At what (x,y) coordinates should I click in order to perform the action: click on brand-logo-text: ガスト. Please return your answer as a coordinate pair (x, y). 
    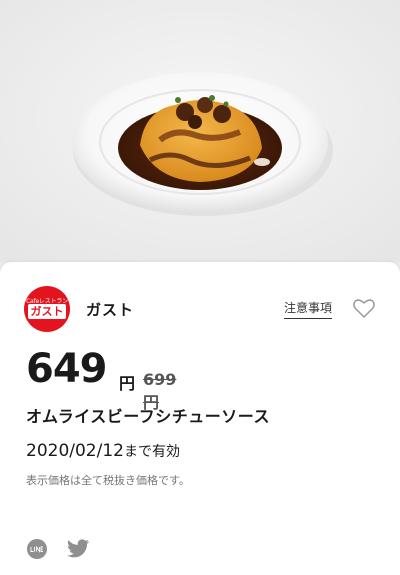
    Looking at the image, I should click on (47, 311).